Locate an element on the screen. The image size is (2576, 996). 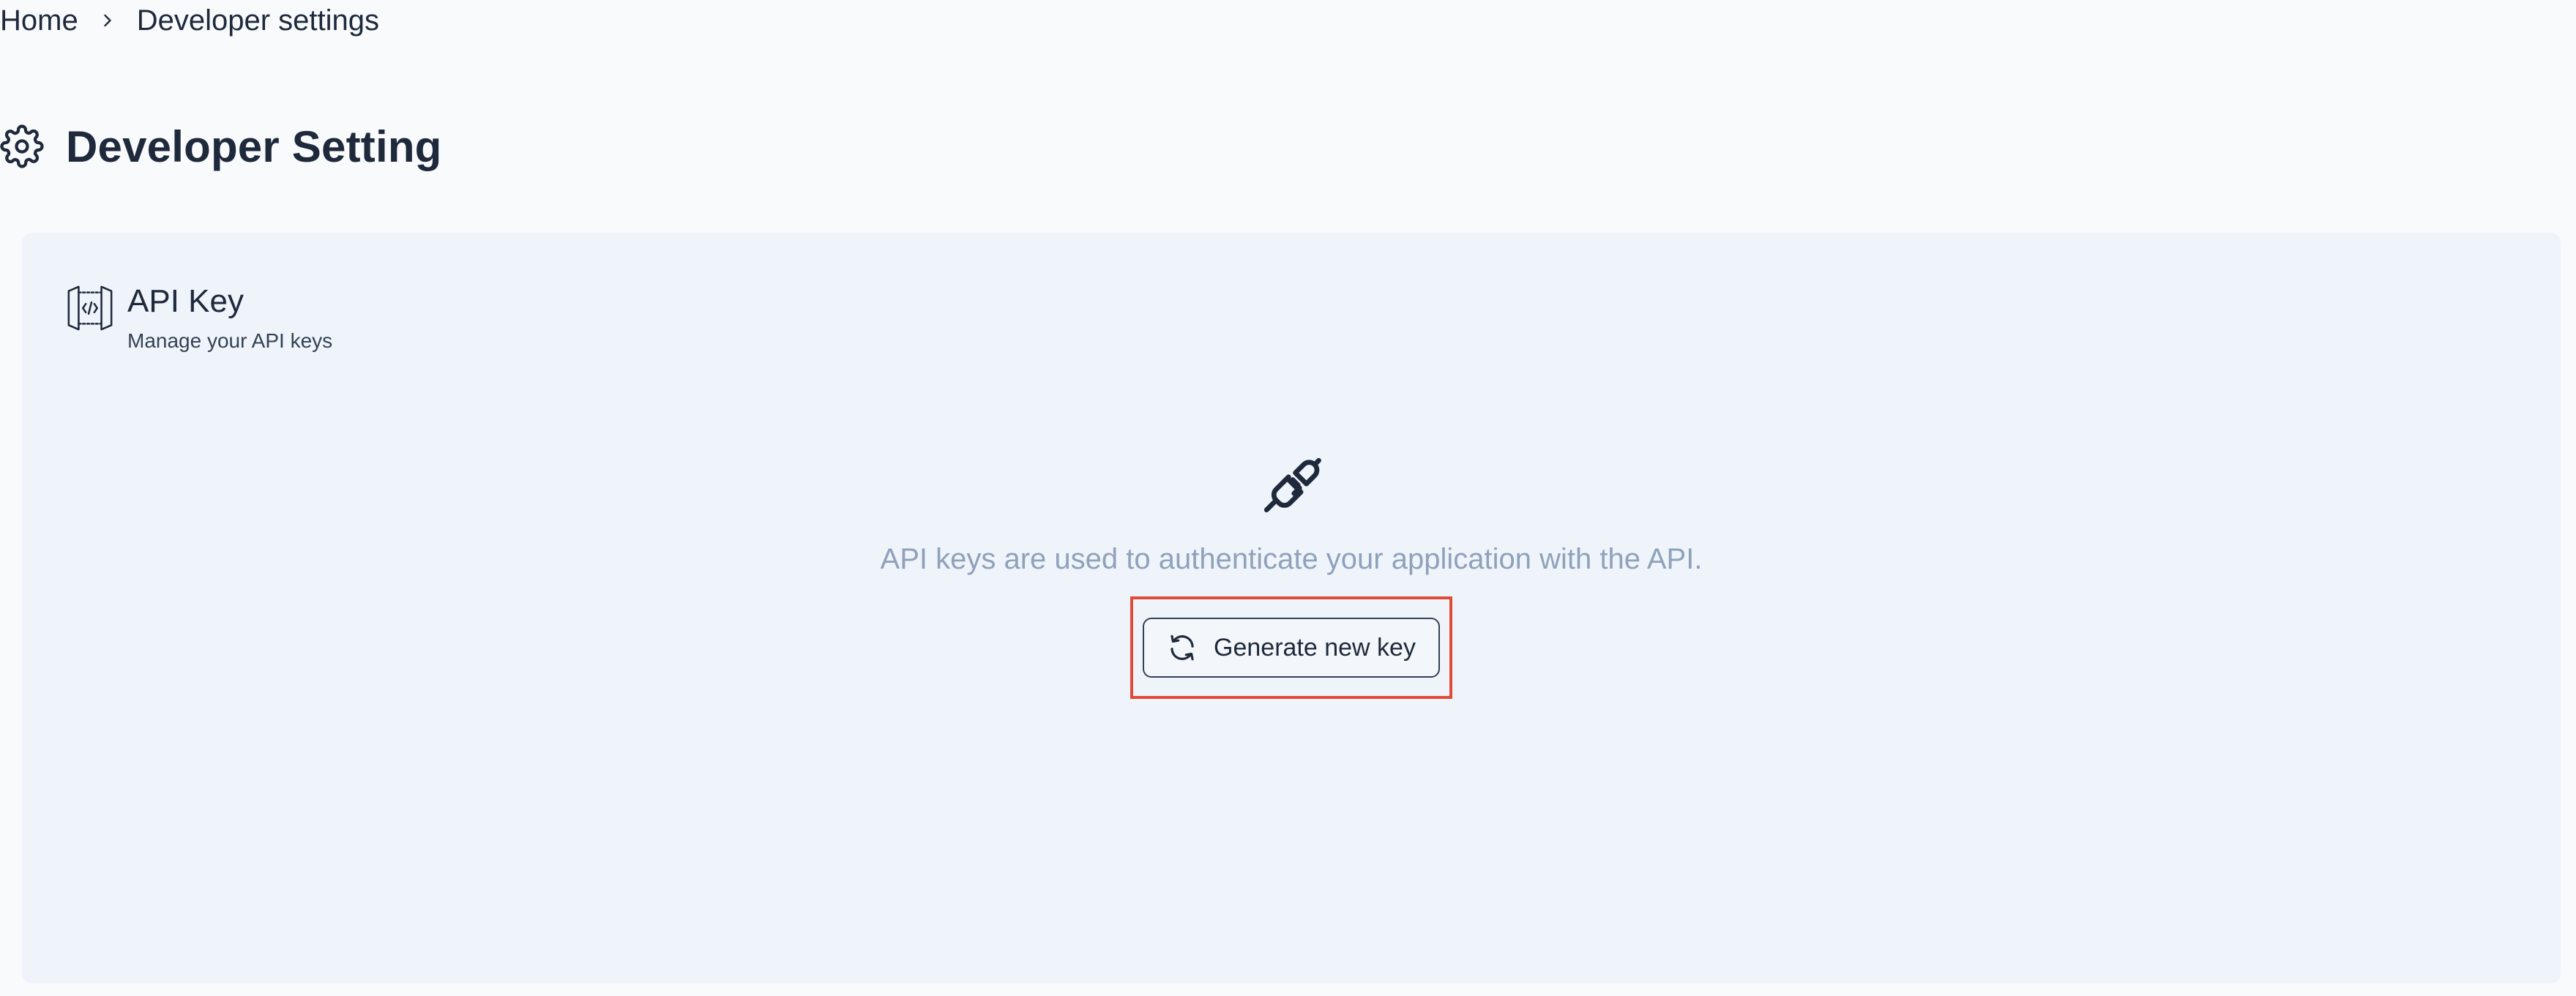
gear-icon is located at coordinates (22, 146).